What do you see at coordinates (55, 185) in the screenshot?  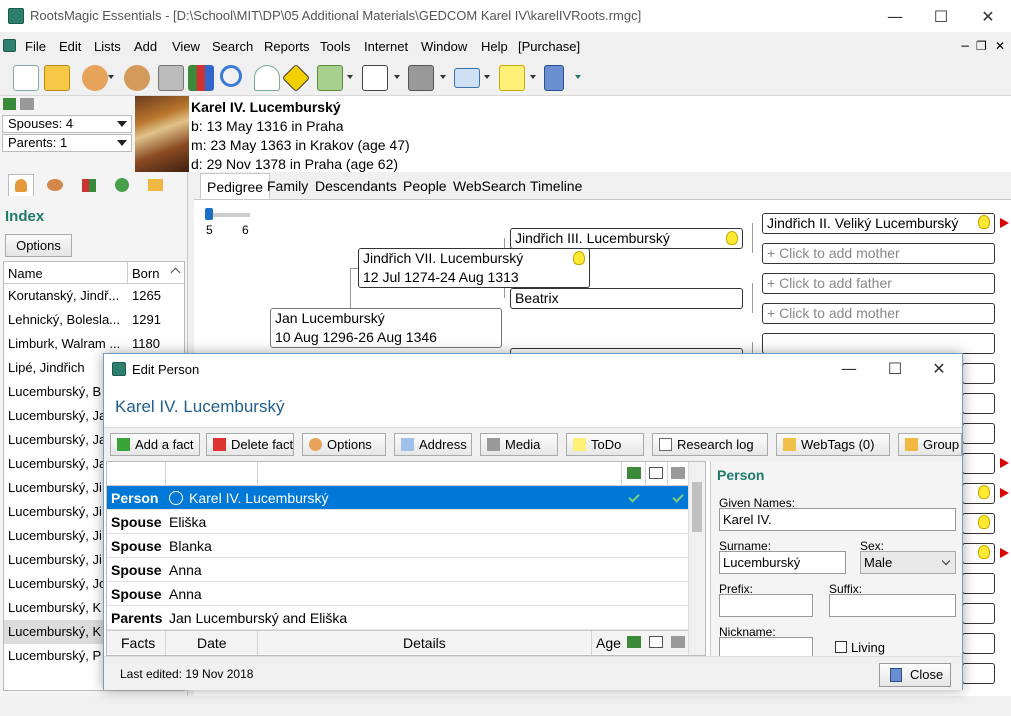 I see `tab-families` at bounding box center [55, 185].